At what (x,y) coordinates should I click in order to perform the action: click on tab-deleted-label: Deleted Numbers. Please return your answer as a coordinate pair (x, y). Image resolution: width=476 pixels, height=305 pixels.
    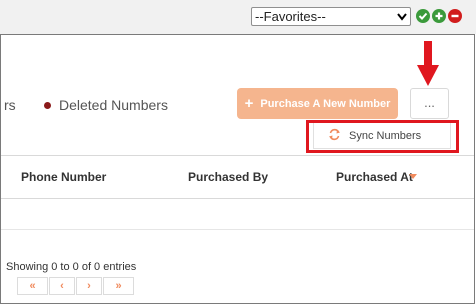
    Looking at the image, I should click on (113, 105).